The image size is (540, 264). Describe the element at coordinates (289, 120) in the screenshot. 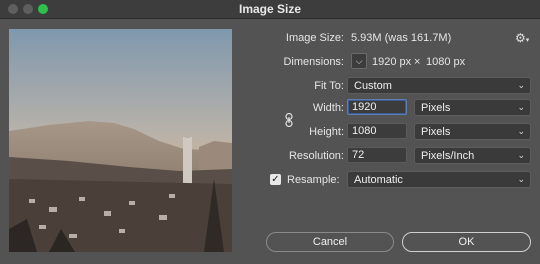

I see `link-icon` at that location.